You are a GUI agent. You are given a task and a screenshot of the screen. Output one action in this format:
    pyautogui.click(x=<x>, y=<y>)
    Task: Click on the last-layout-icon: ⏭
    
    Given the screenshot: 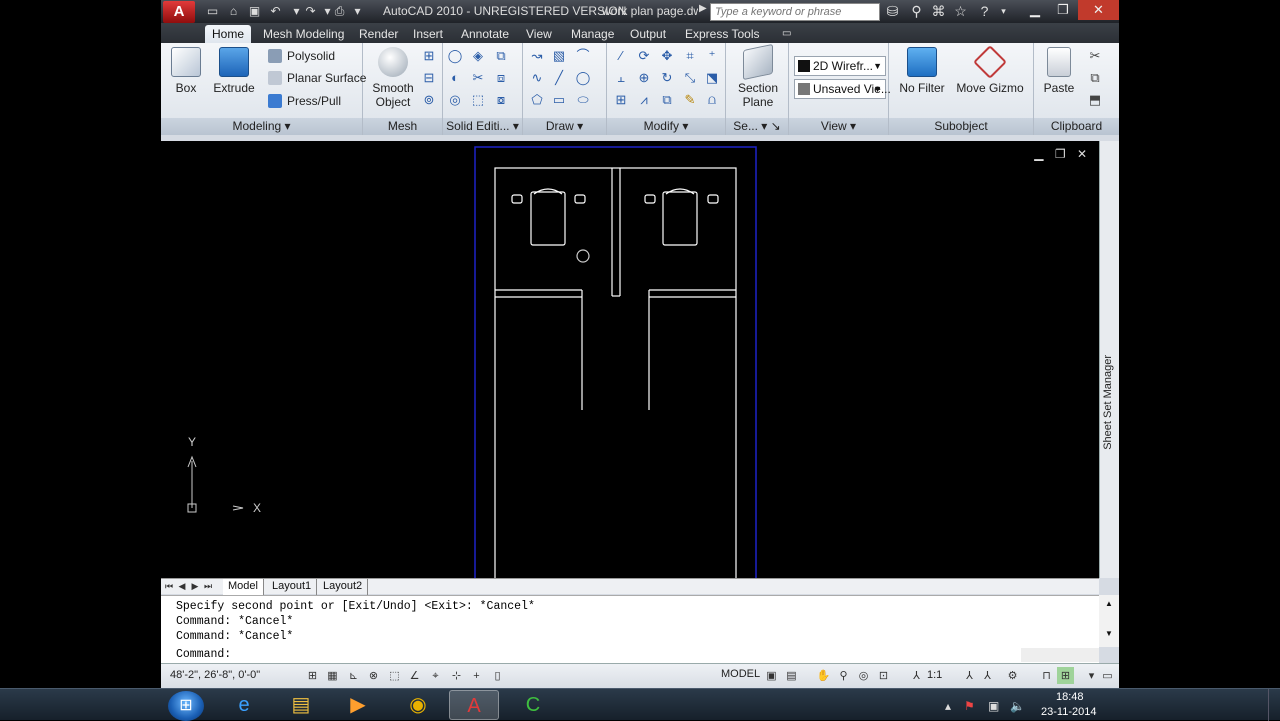 What is the action you would take?
    pyautogui.click(x=208, y=586)
    